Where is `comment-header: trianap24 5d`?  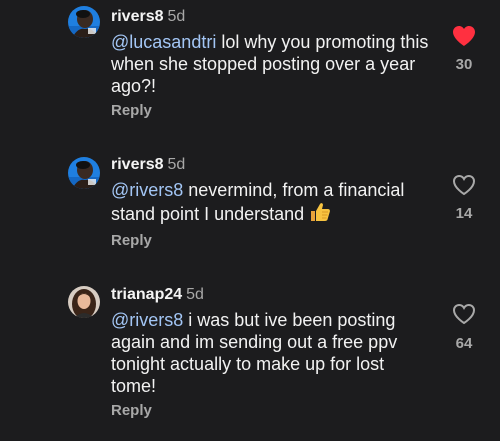 comment-header: trianap24 5d is located at coordinates (157, 295).